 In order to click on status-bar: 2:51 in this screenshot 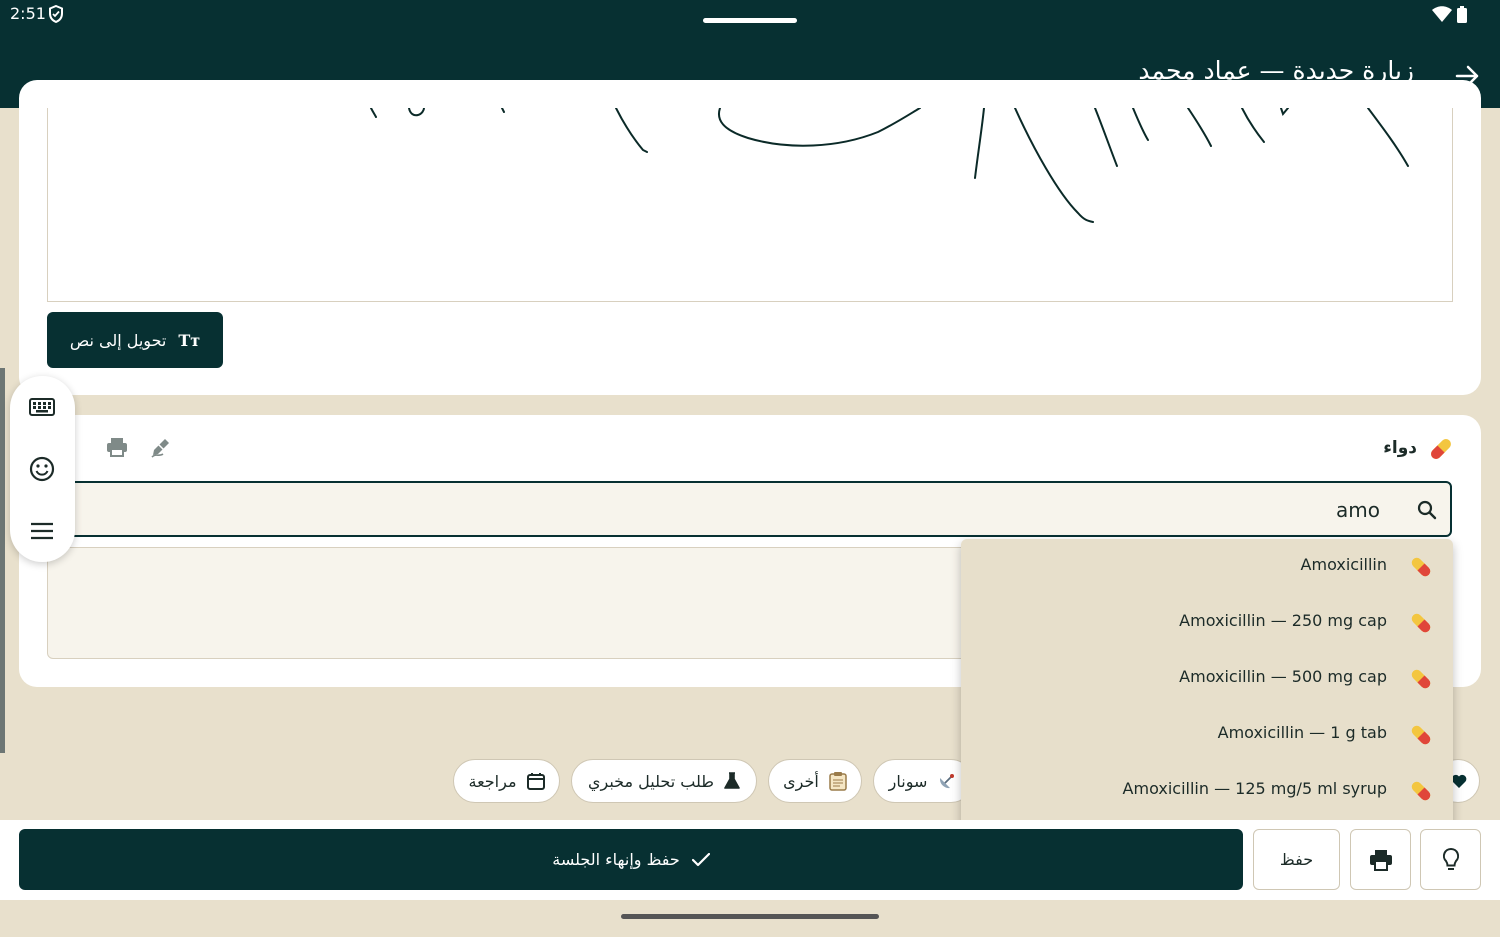, I will do `click(750, 19)`.